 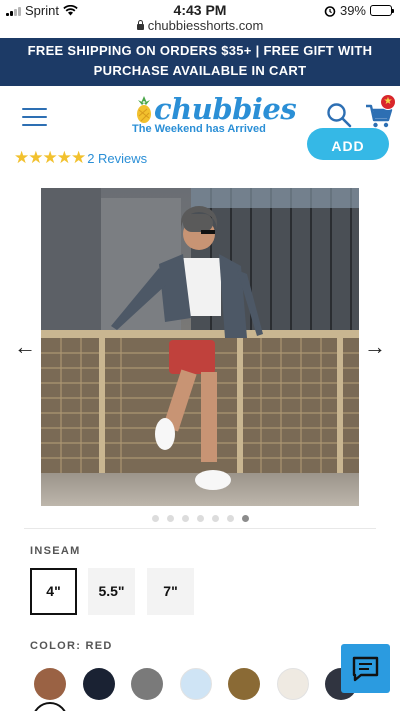 What do you see at coordinates (144, 109) in the screenshot?
I see `pineapple-logo-icon` at bounding box center [144, 109].